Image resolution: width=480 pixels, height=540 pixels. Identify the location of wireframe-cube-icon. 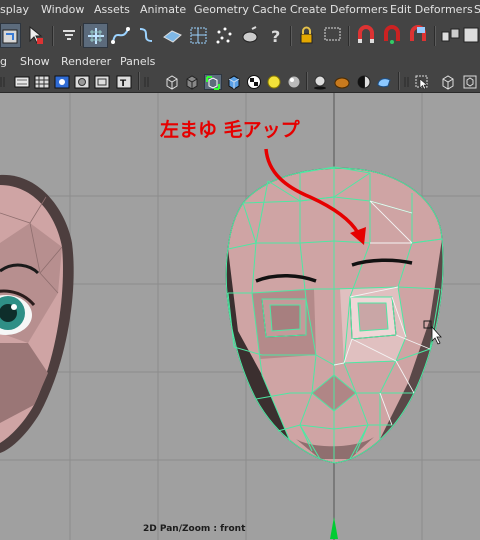
(172, 82).